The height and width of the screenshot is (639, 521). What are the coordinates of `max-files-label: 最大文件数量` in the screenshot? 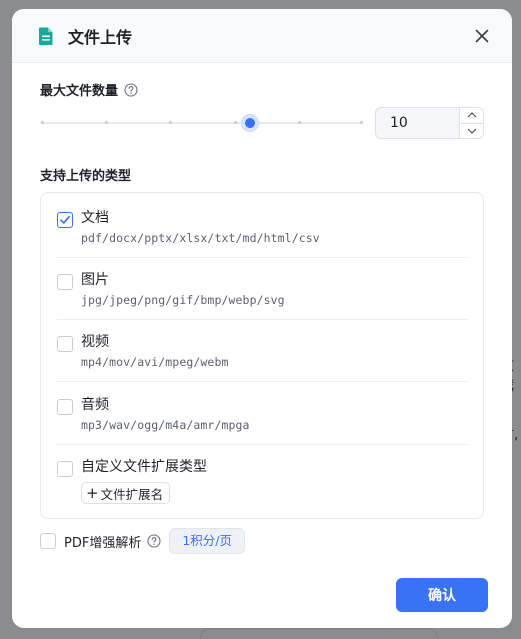 It's located at (89, 89).